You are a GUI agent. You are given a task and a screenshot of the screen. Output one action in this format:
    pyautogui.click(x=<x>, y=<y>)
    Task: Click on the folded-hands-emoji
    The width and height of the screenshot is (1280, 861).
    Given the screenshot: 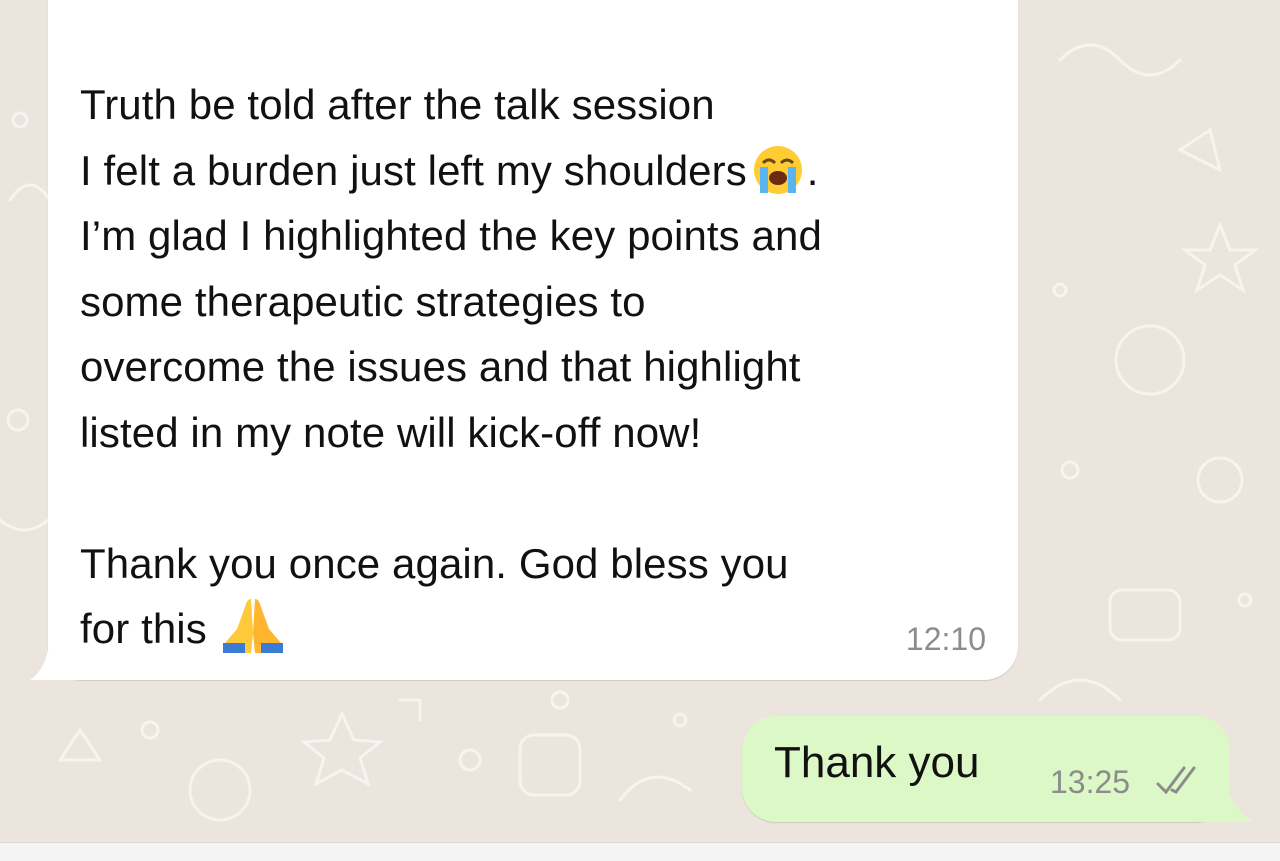 What is the action you would take?
    pyautogui.click(x=252, y=626)
    